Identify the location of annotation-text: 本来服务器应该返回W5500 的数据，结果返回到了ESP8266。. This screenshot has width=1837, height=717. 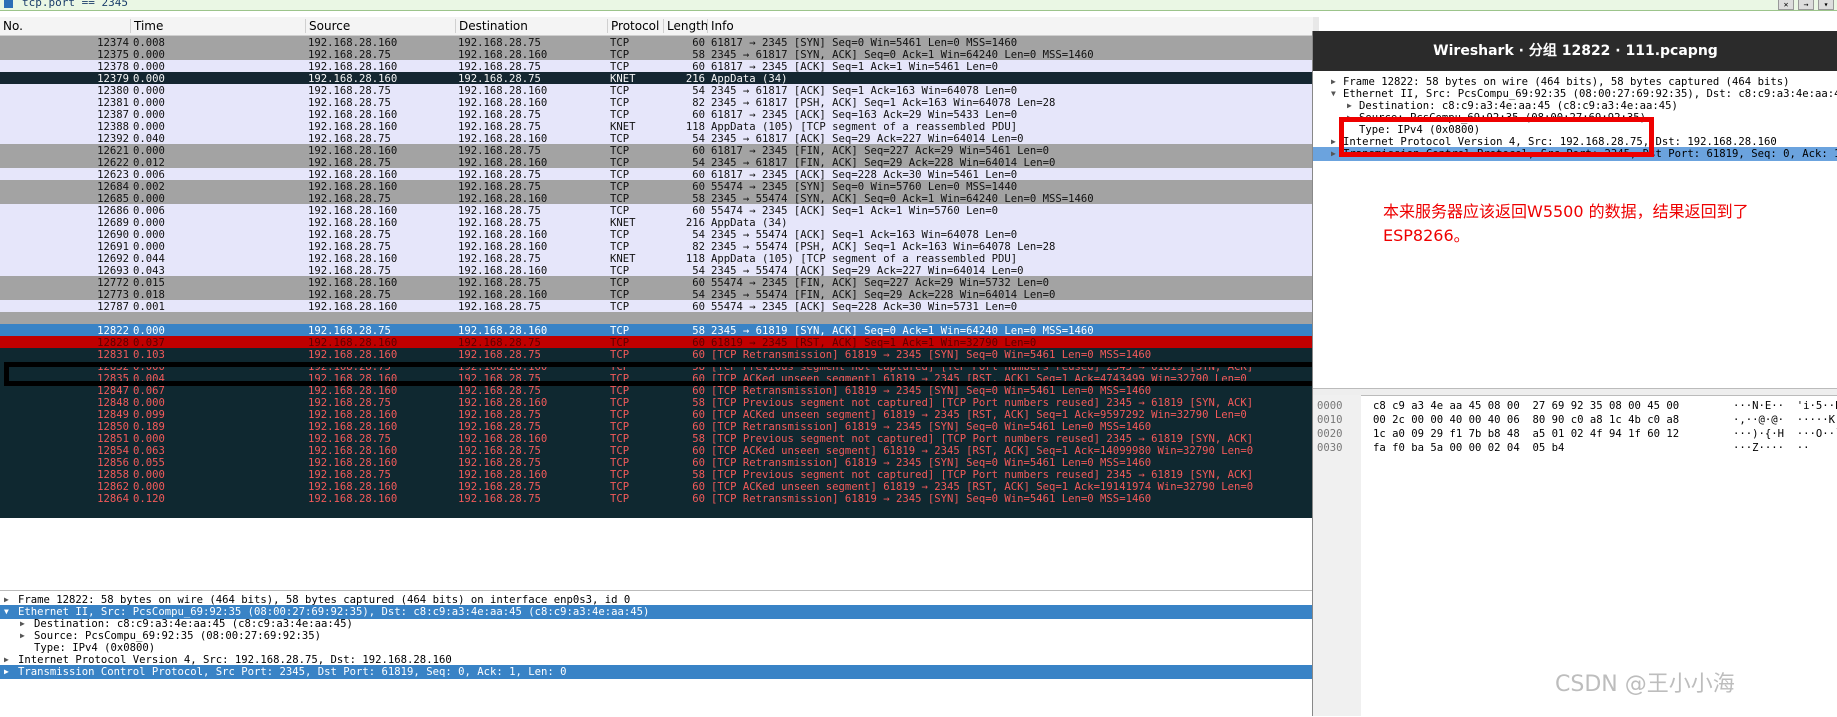
(1566, 223).